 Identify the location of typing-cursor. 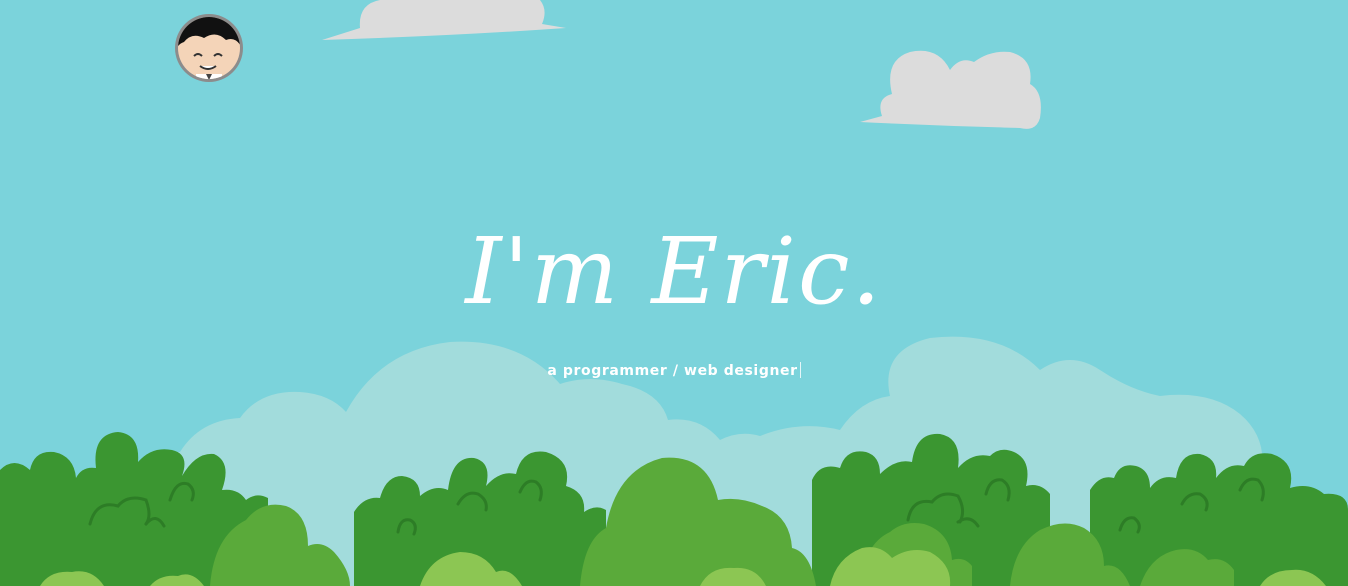
(800, 370).